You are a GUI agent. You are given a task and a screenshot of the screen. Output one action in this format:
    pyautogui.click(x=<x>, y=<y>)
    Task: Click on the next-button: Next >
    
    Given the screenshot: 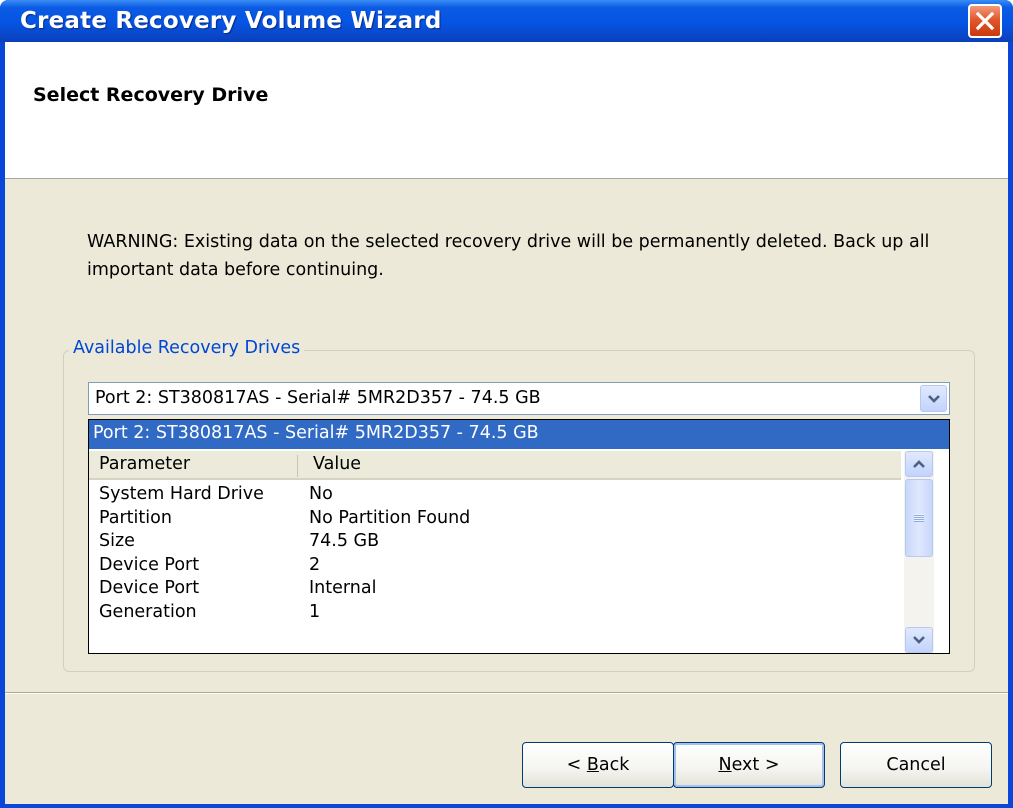 What is the action you would take?
    pyautogui.click(x=749, y=765)
    